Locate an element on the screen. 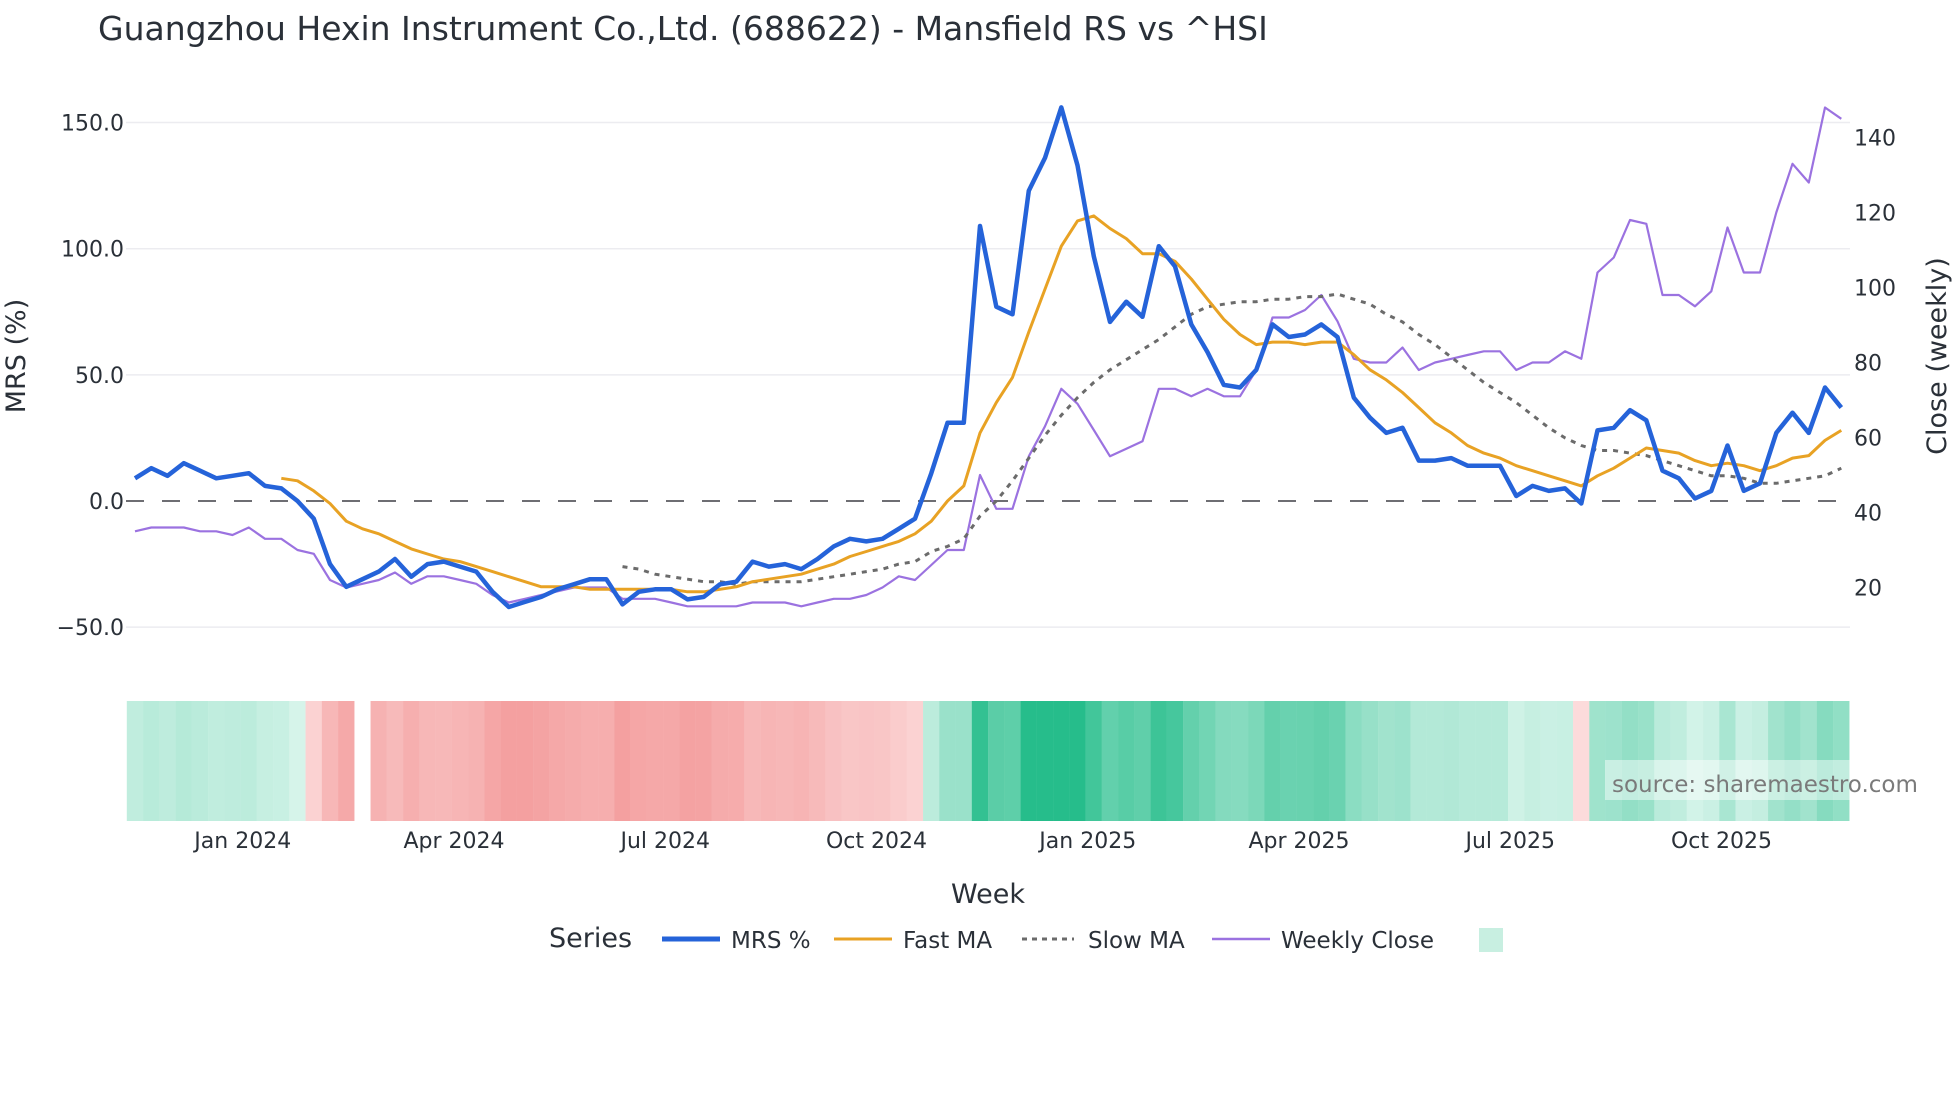 The height and width of the screenshot is (1102, 1960). y-left-tick-label: 150.0 is located at coordinates (92, 124).